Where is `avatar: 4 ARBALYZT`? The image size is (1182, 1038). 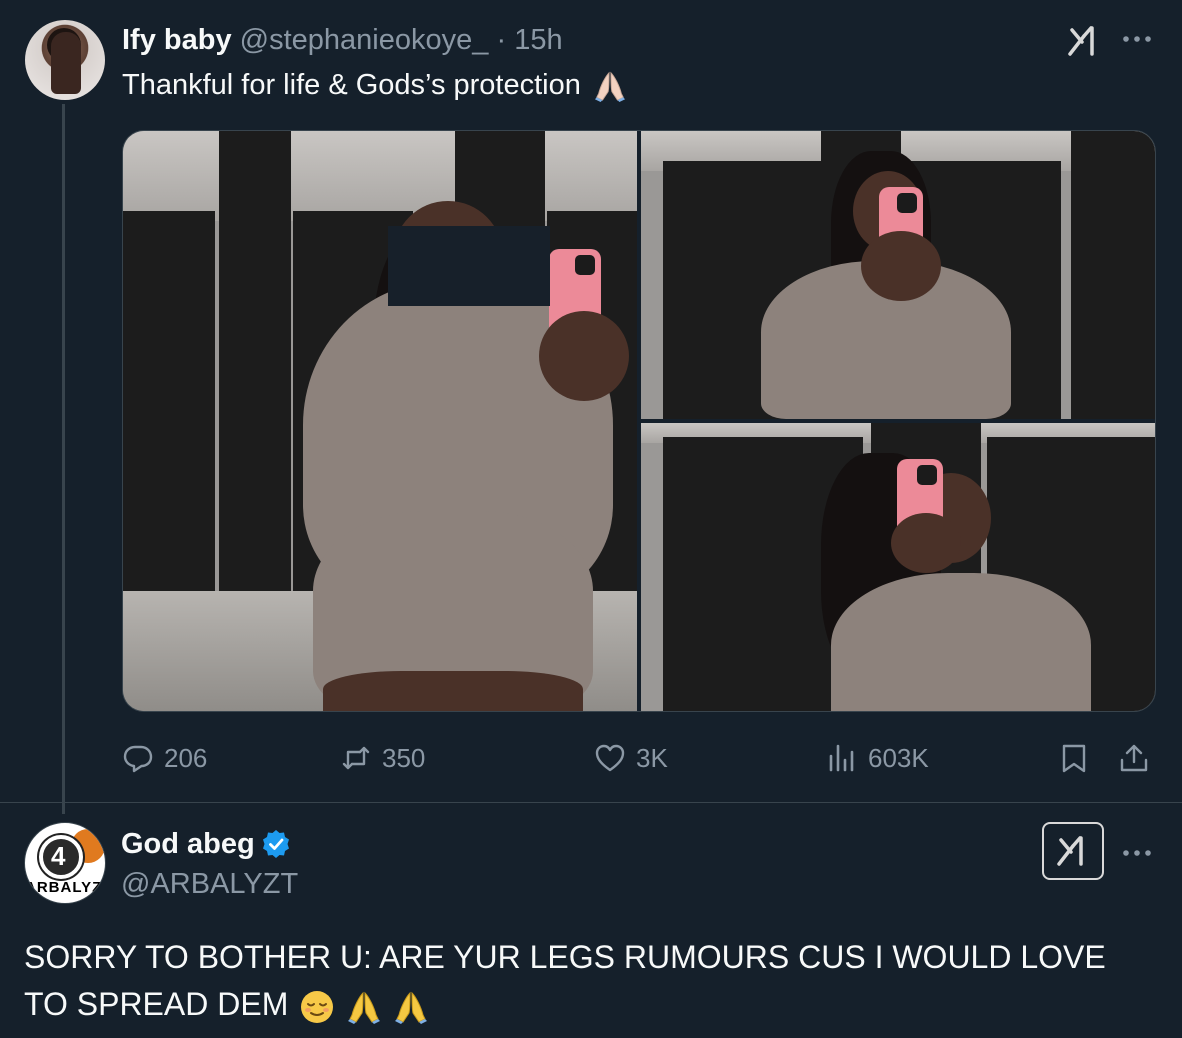 avatar: 4 ARBALYZT is located at coordinates (65, 863).